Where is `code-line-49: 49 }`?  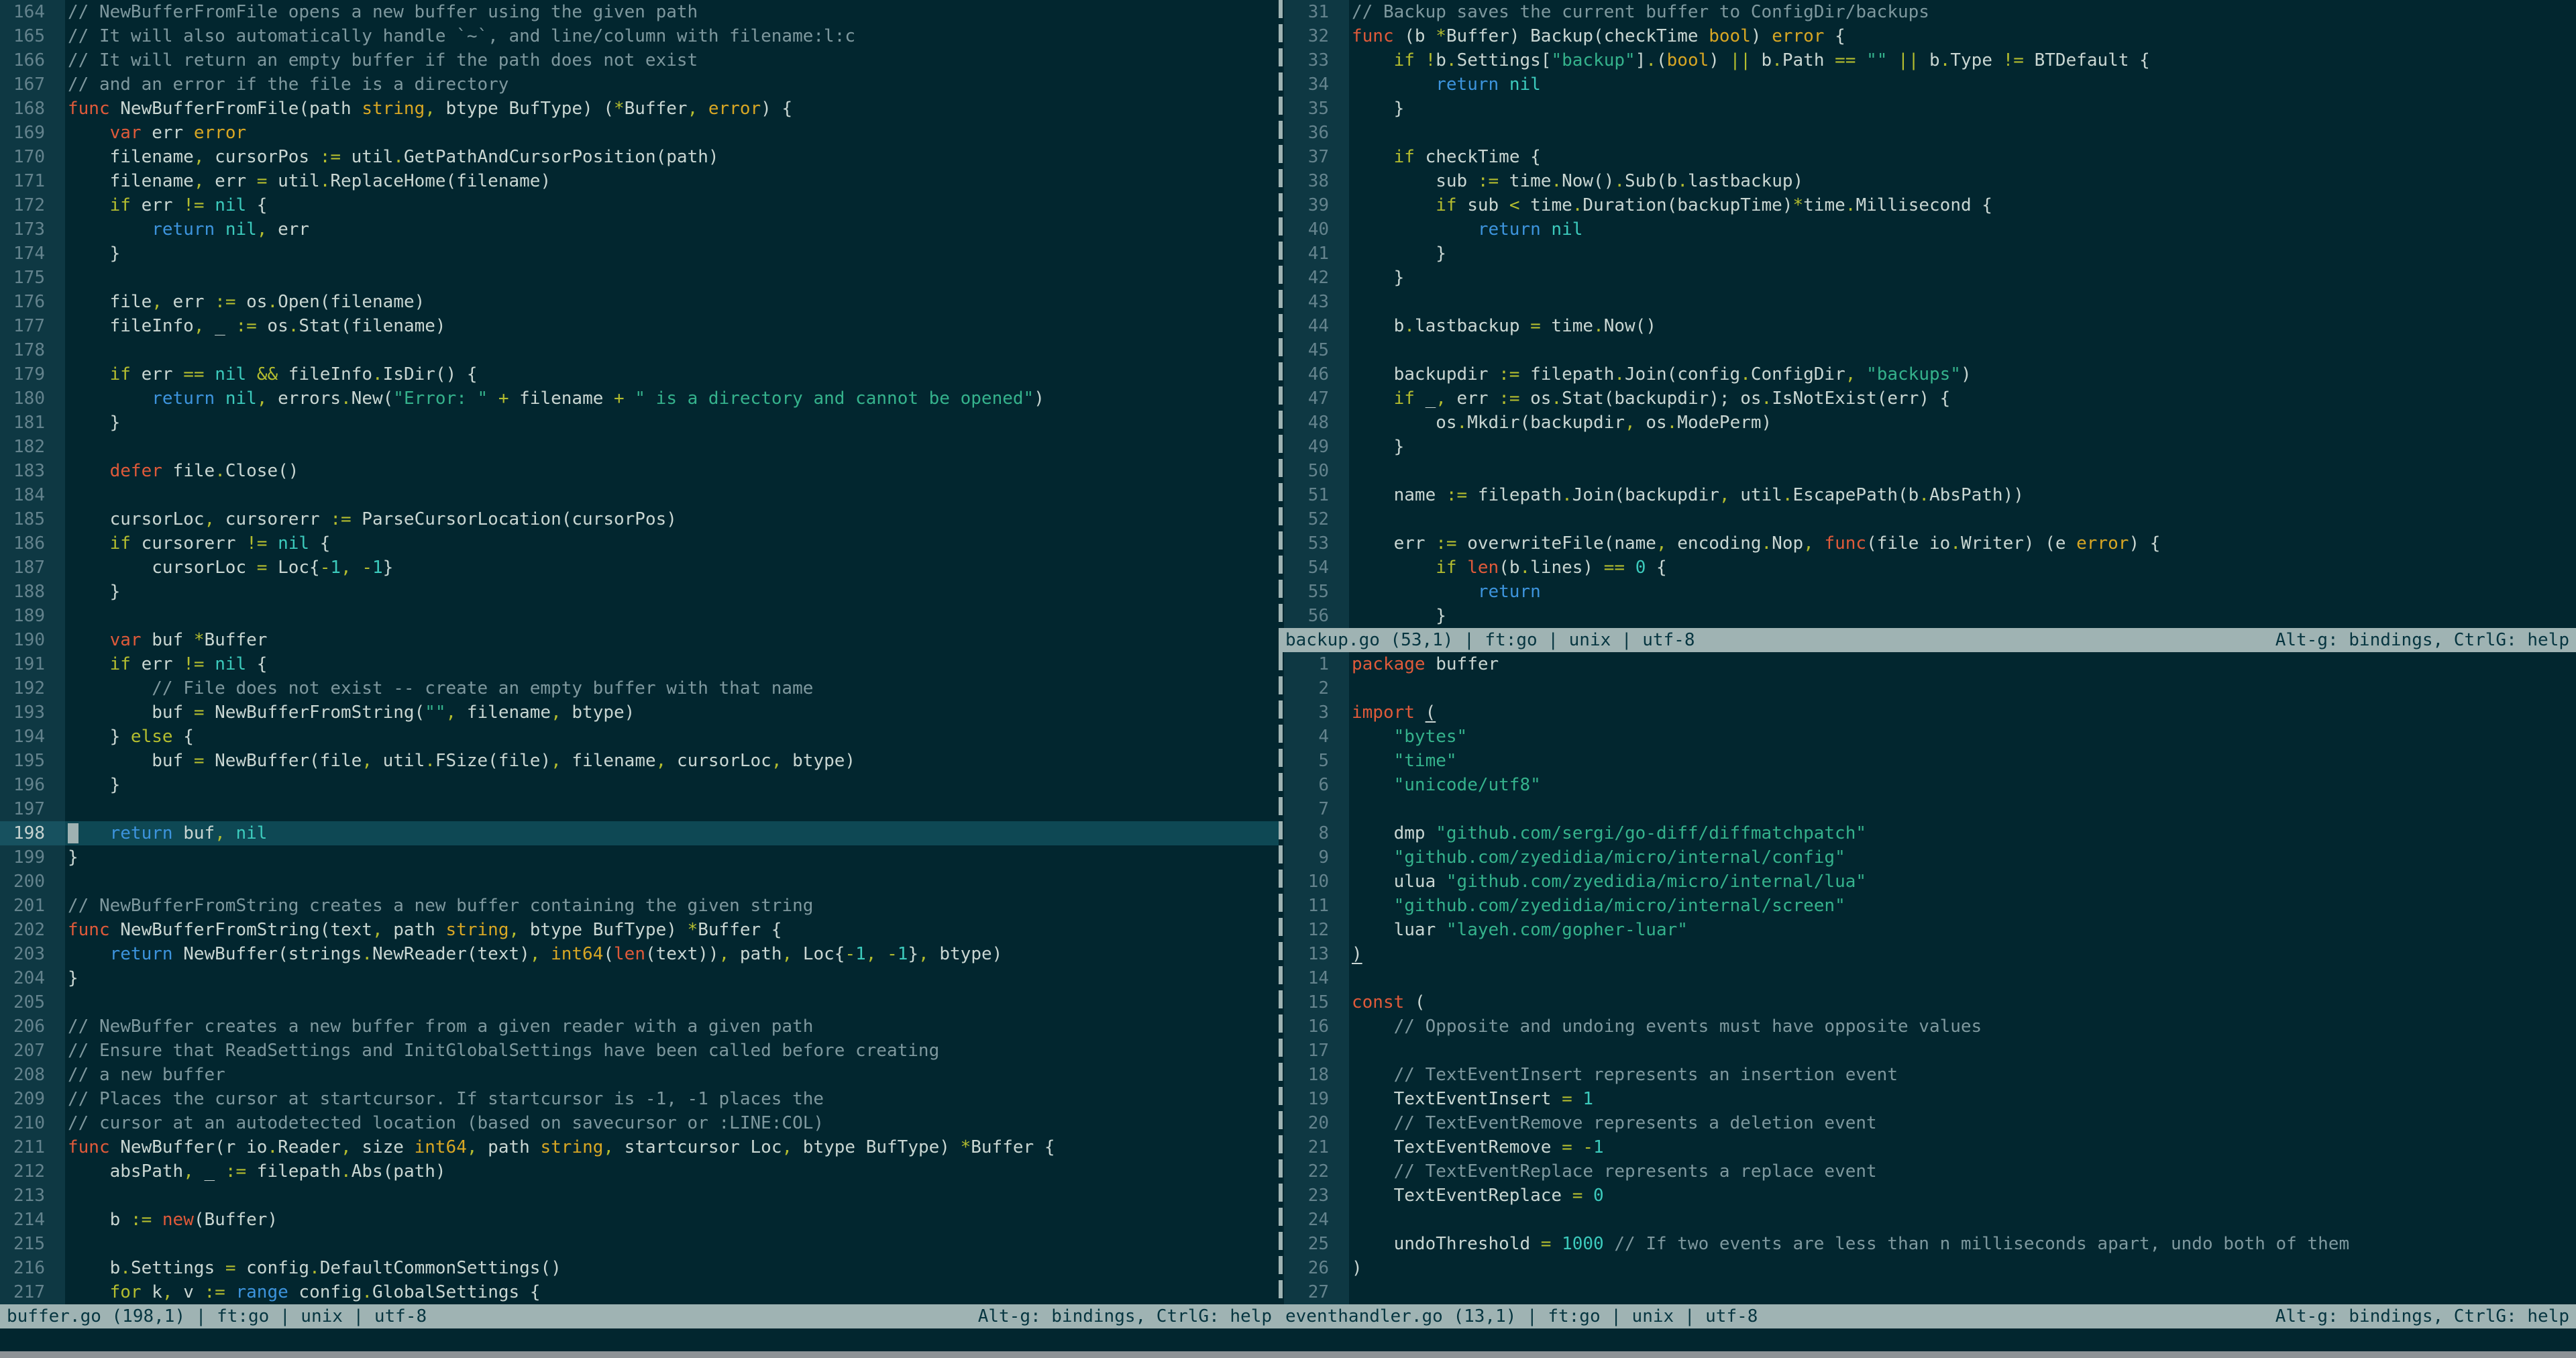 code-line-49: 49 } is located at coordinates (1930, 447).